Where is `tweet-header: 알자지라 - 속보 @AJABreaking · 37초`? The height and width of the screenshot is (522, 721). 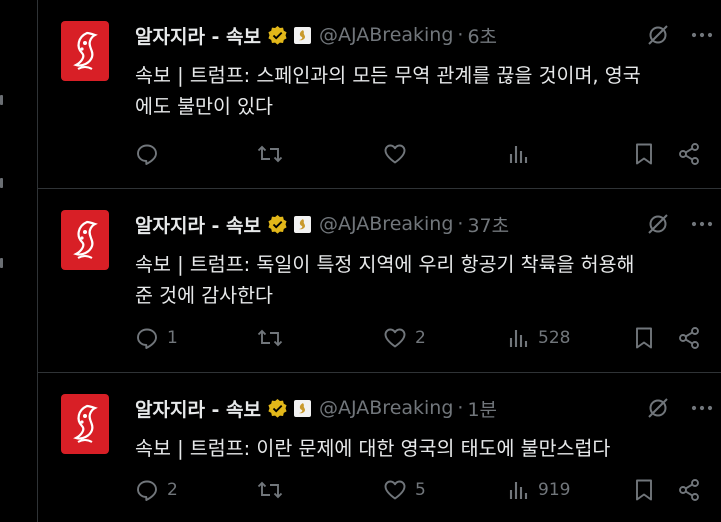 tweet-header: 알자지라 - 속보 @AJABreaking · 37초 is located at coordinates (322, 224).